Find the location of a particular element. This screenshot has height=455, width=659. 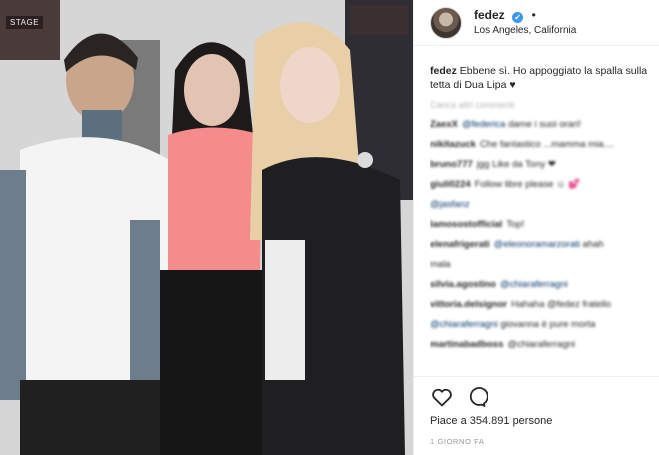

comment-username: silvia.agostino is located at coordinates (463, 284).